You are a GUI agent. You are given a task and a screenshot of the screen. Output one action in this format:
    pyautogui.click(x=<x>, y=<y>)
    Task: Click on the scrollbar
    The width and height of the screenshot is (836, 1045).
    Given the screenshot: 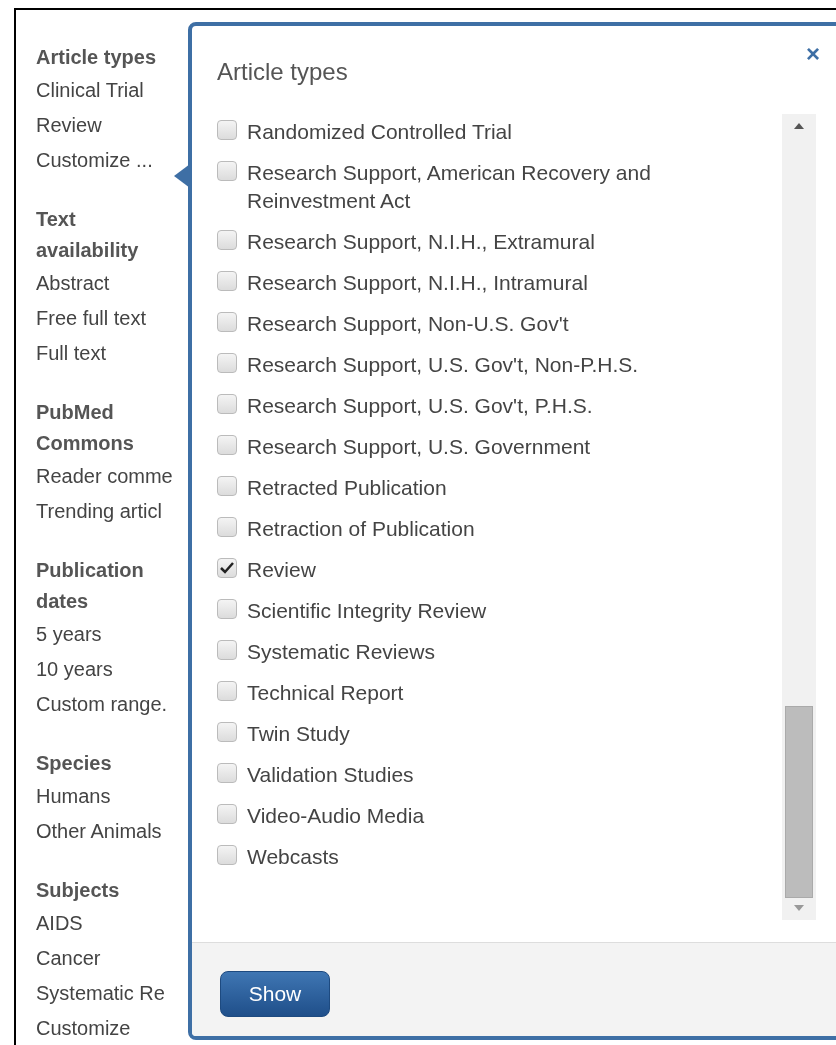 What is the action you would take?
    pyautogui.click(x=799, y=517)
    